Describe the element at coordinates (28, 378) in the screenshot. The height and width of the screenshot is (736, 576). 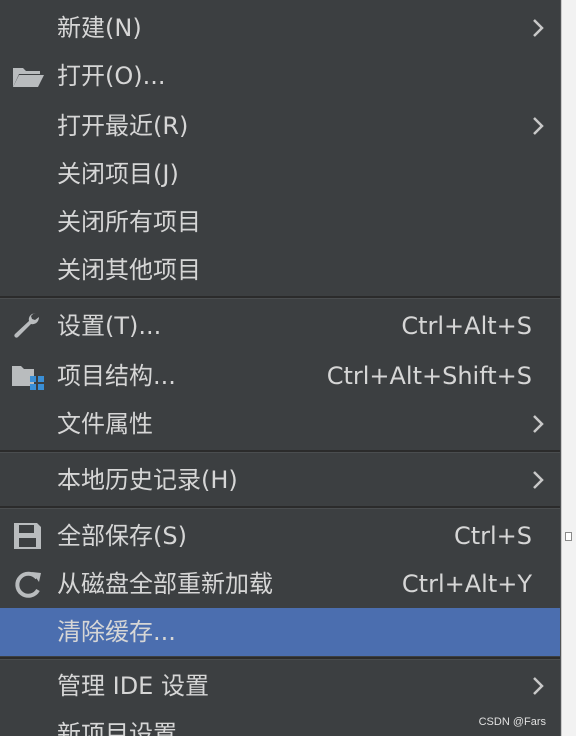
I see `project-structure-icon` at that location.